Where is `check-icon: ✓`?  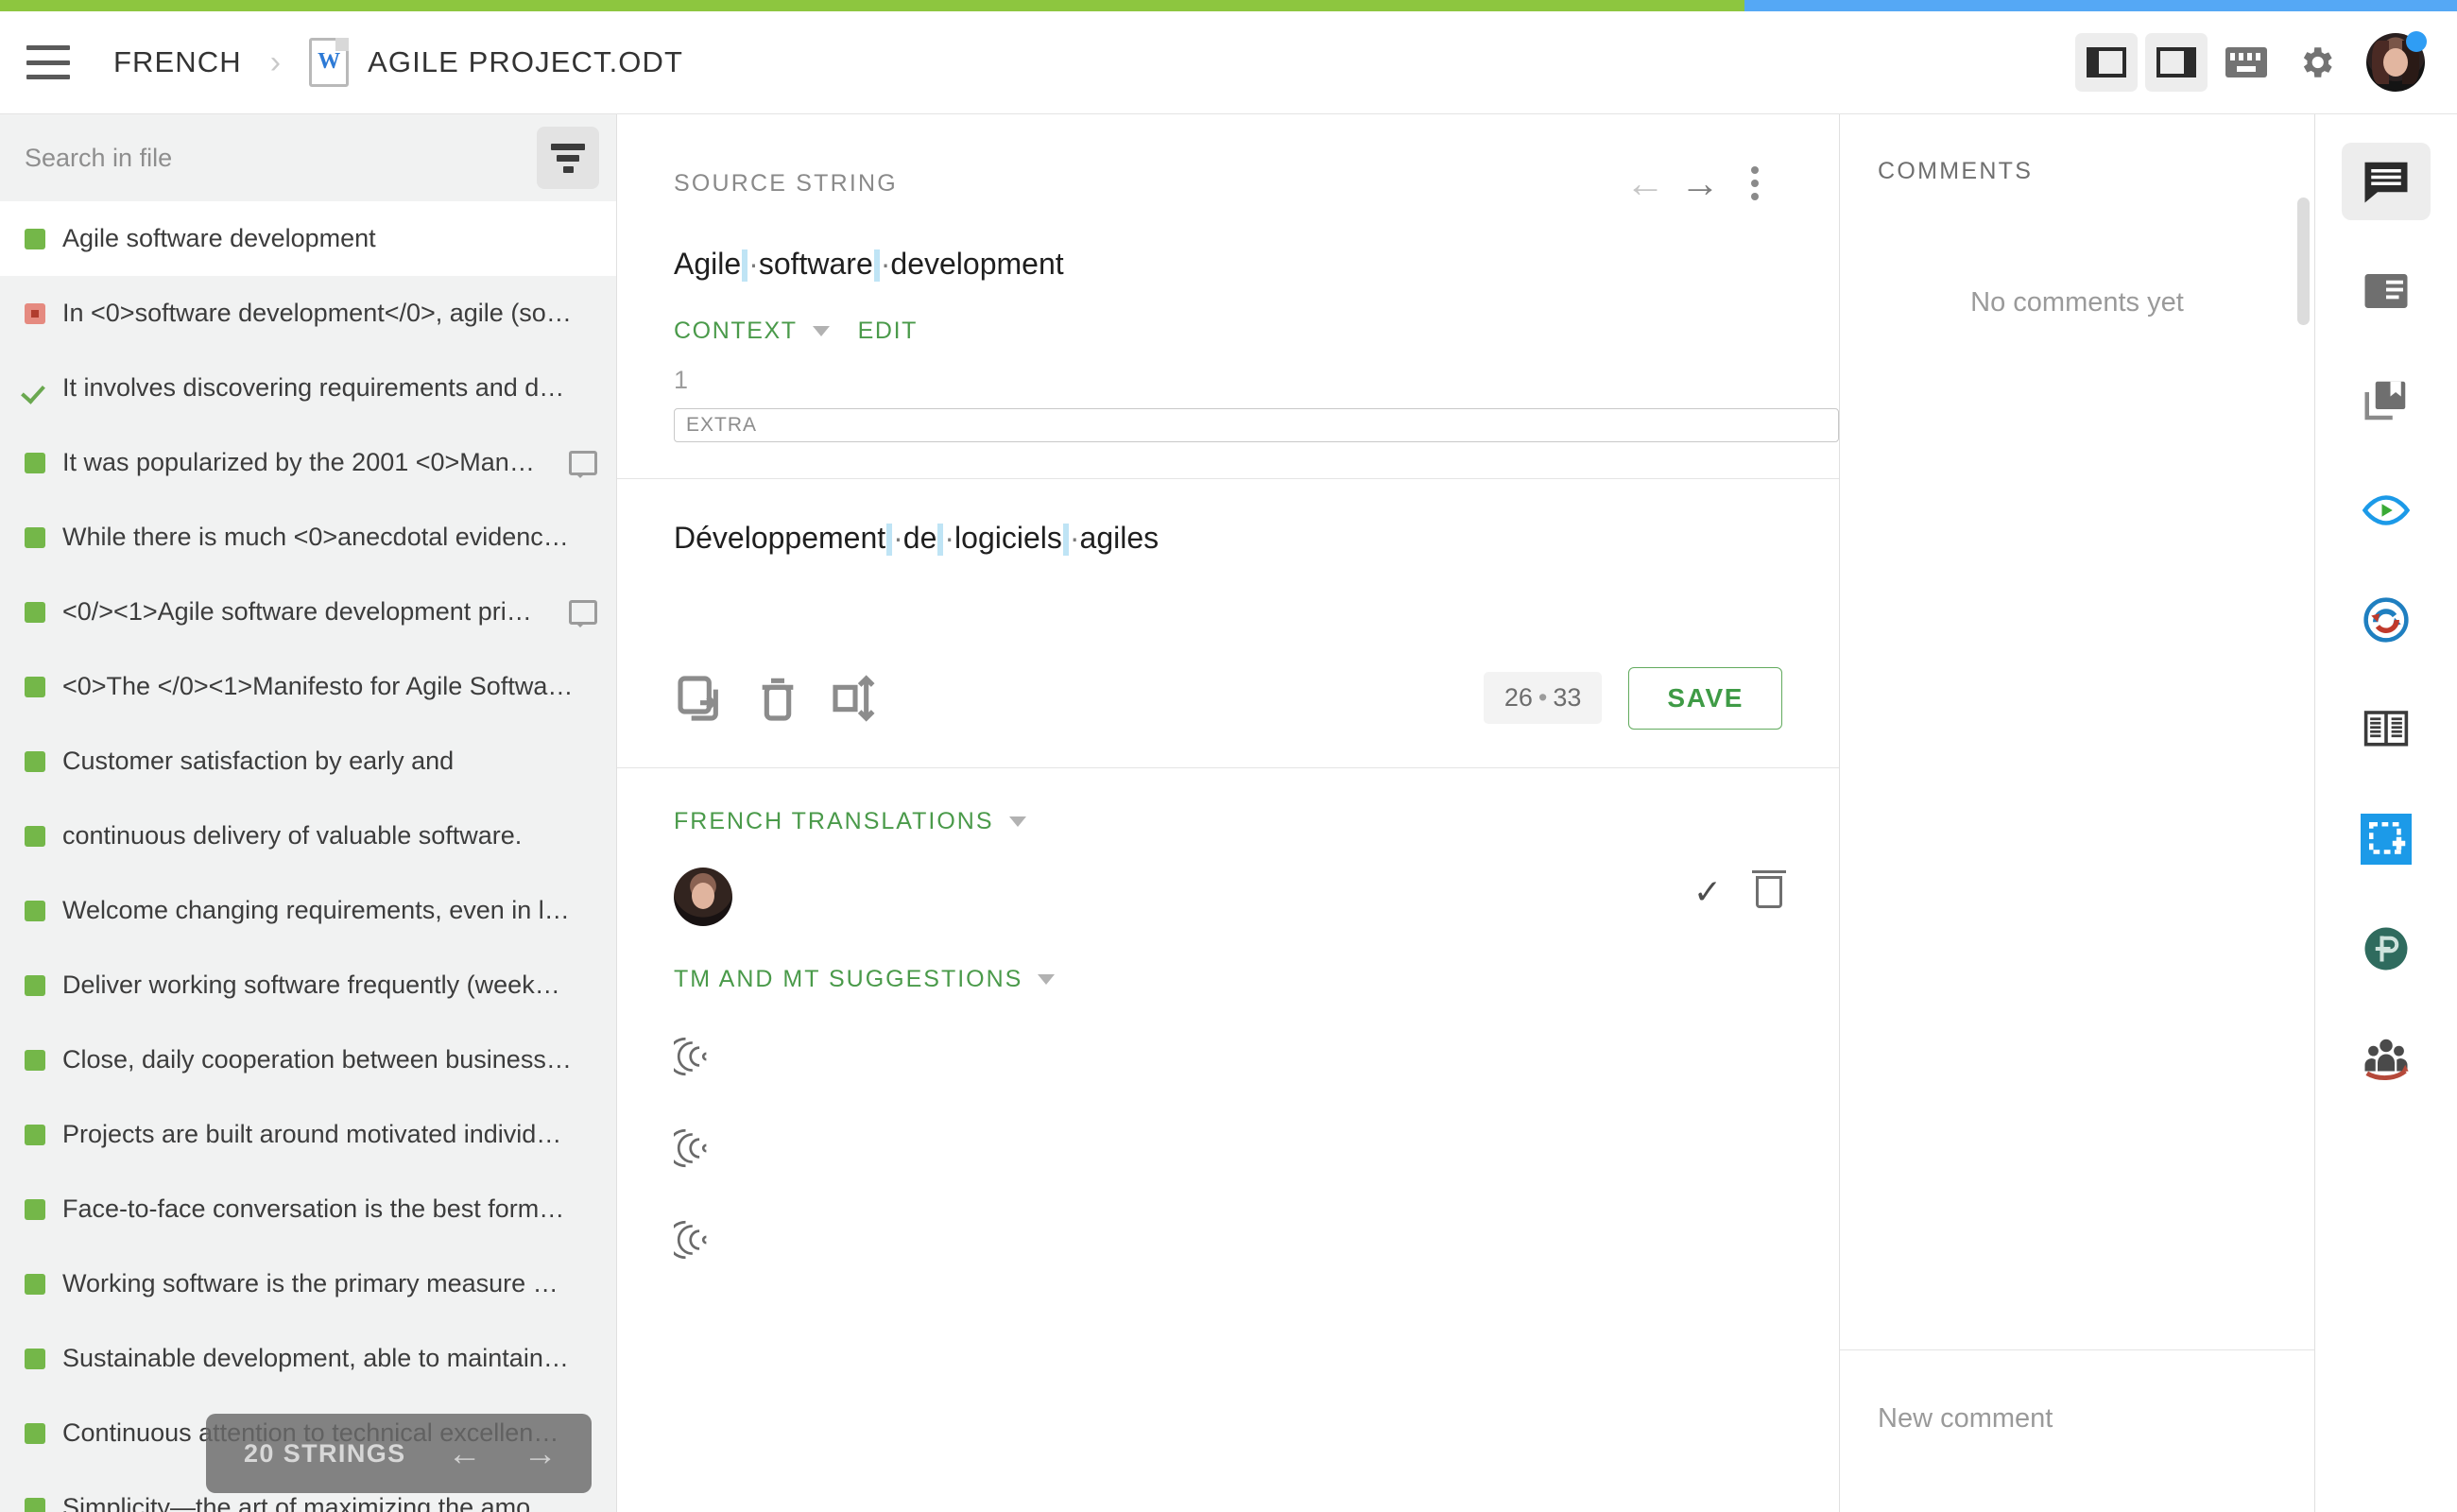 check-icon: ✓ is located at coordinates (1707, 891).